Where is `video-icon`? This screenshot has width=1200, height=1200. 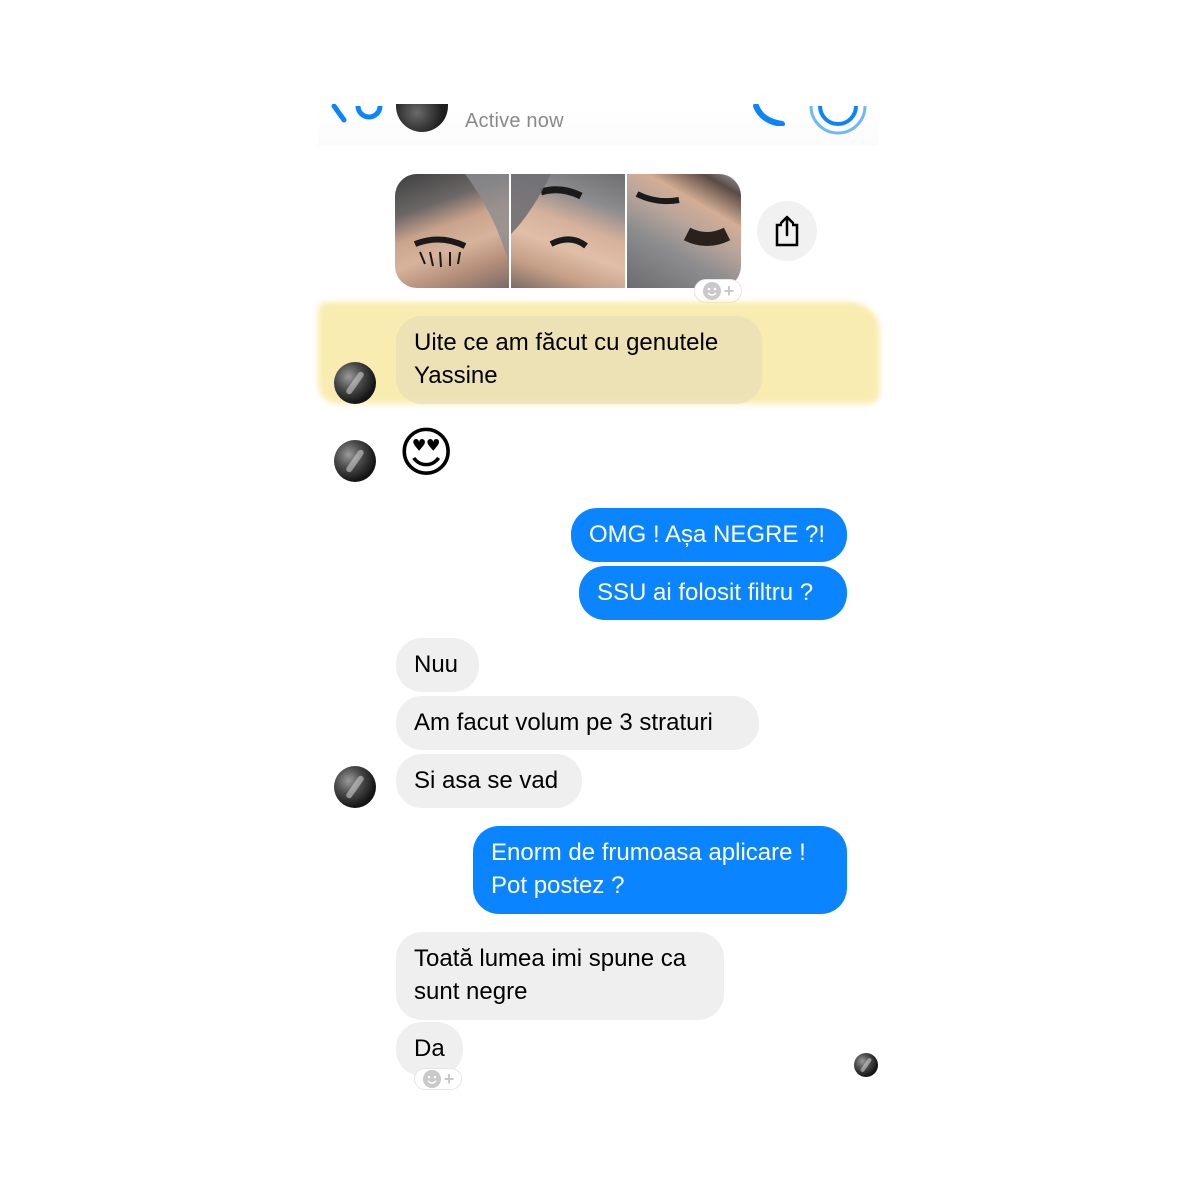
video-icon is located at coordinates (838, 120).